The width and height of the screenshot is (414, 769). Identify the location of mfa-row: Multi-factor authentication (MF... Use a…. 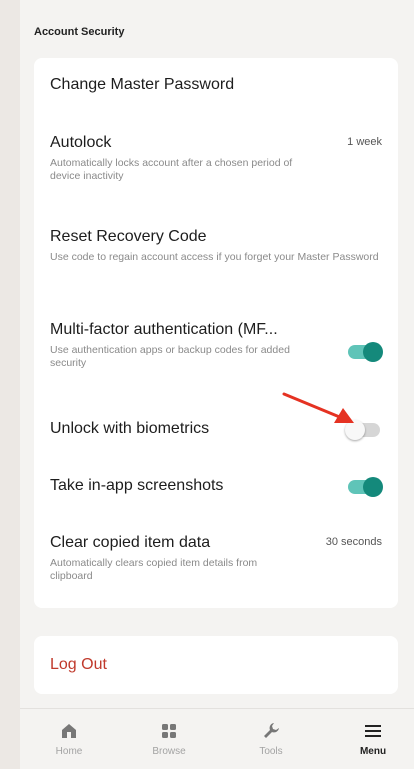
(216, 345).